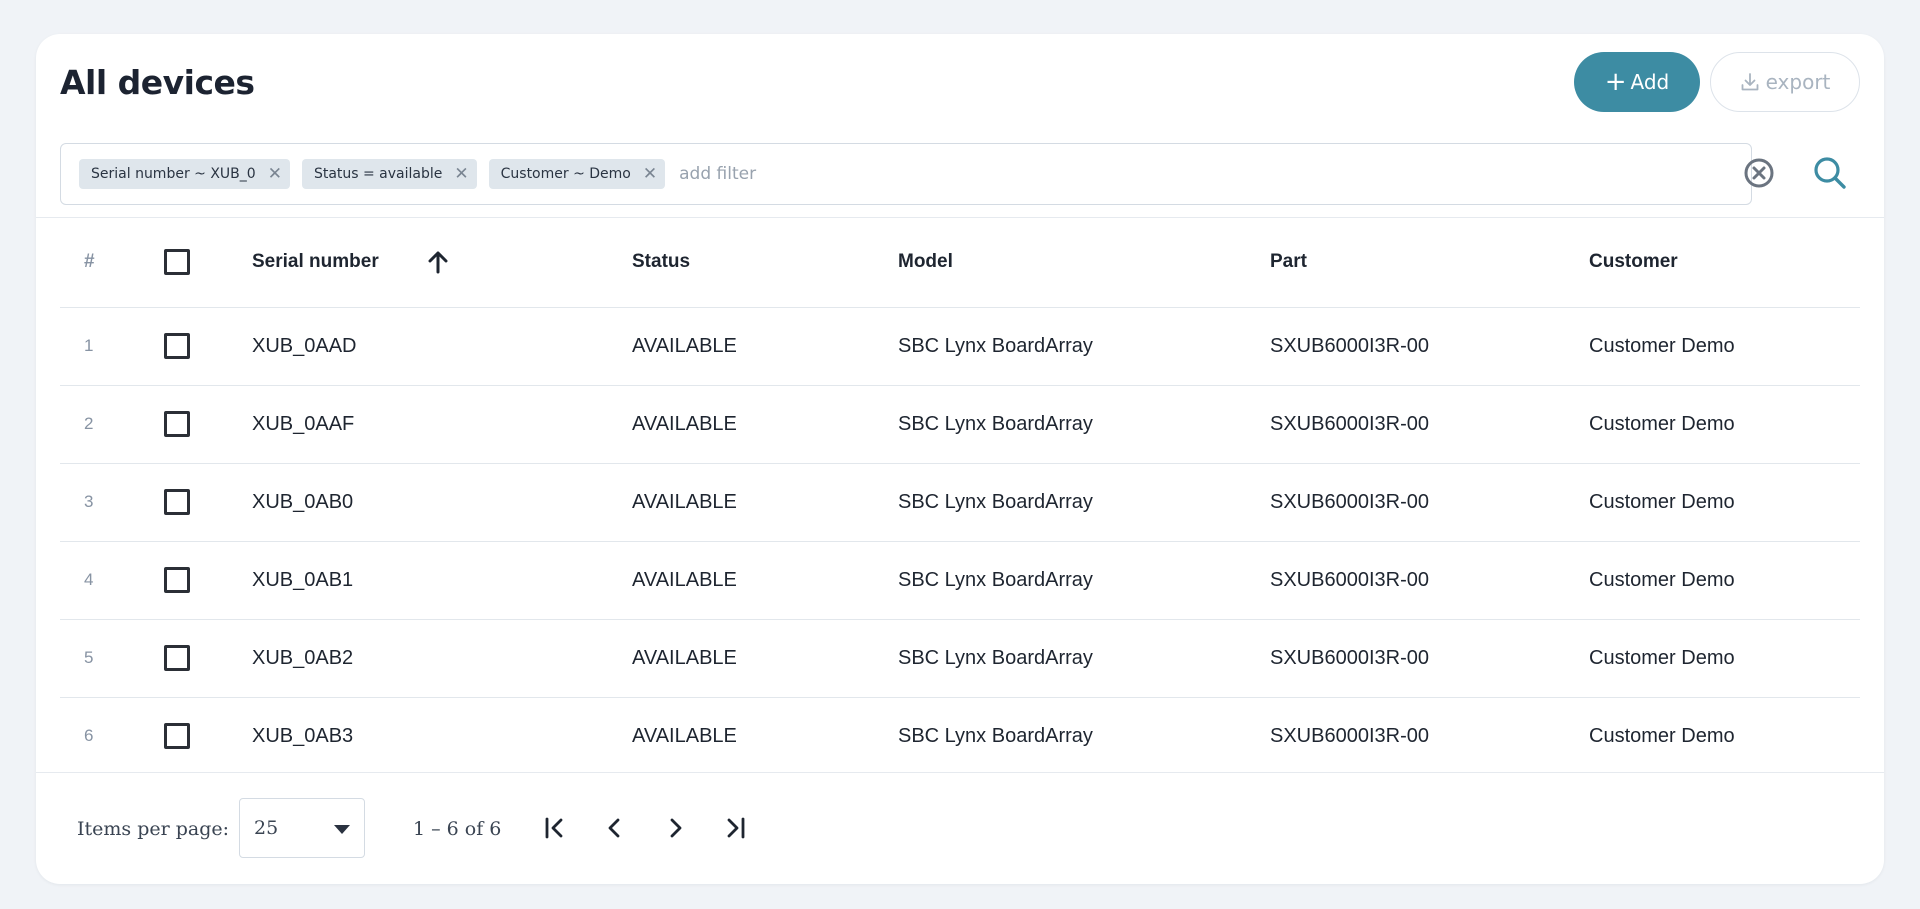 Image resolution: width=1920 pixels, height=909 pixels. What do you see at coordinates (555, 828) in the screenshot?
I see `first-page-icon` at bounding box center [555, 828].